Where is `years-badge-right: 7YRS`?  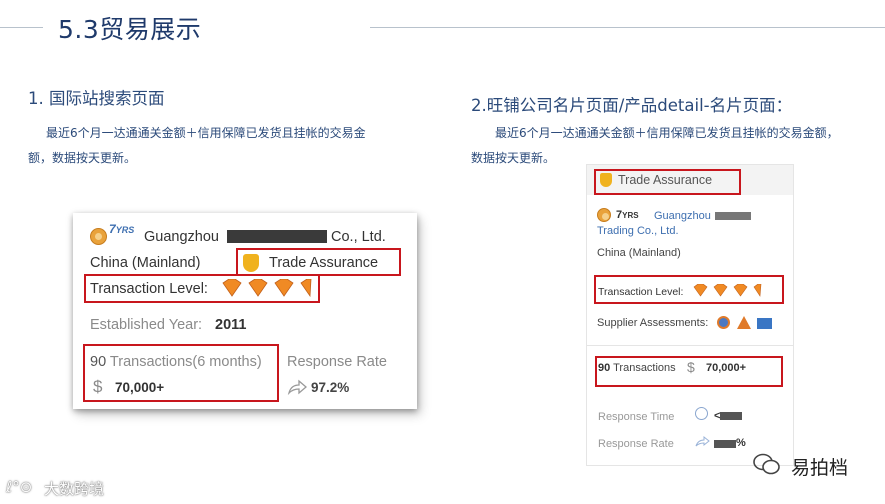 years-badge-right: 7YRS is located at coordinates (627, 215).